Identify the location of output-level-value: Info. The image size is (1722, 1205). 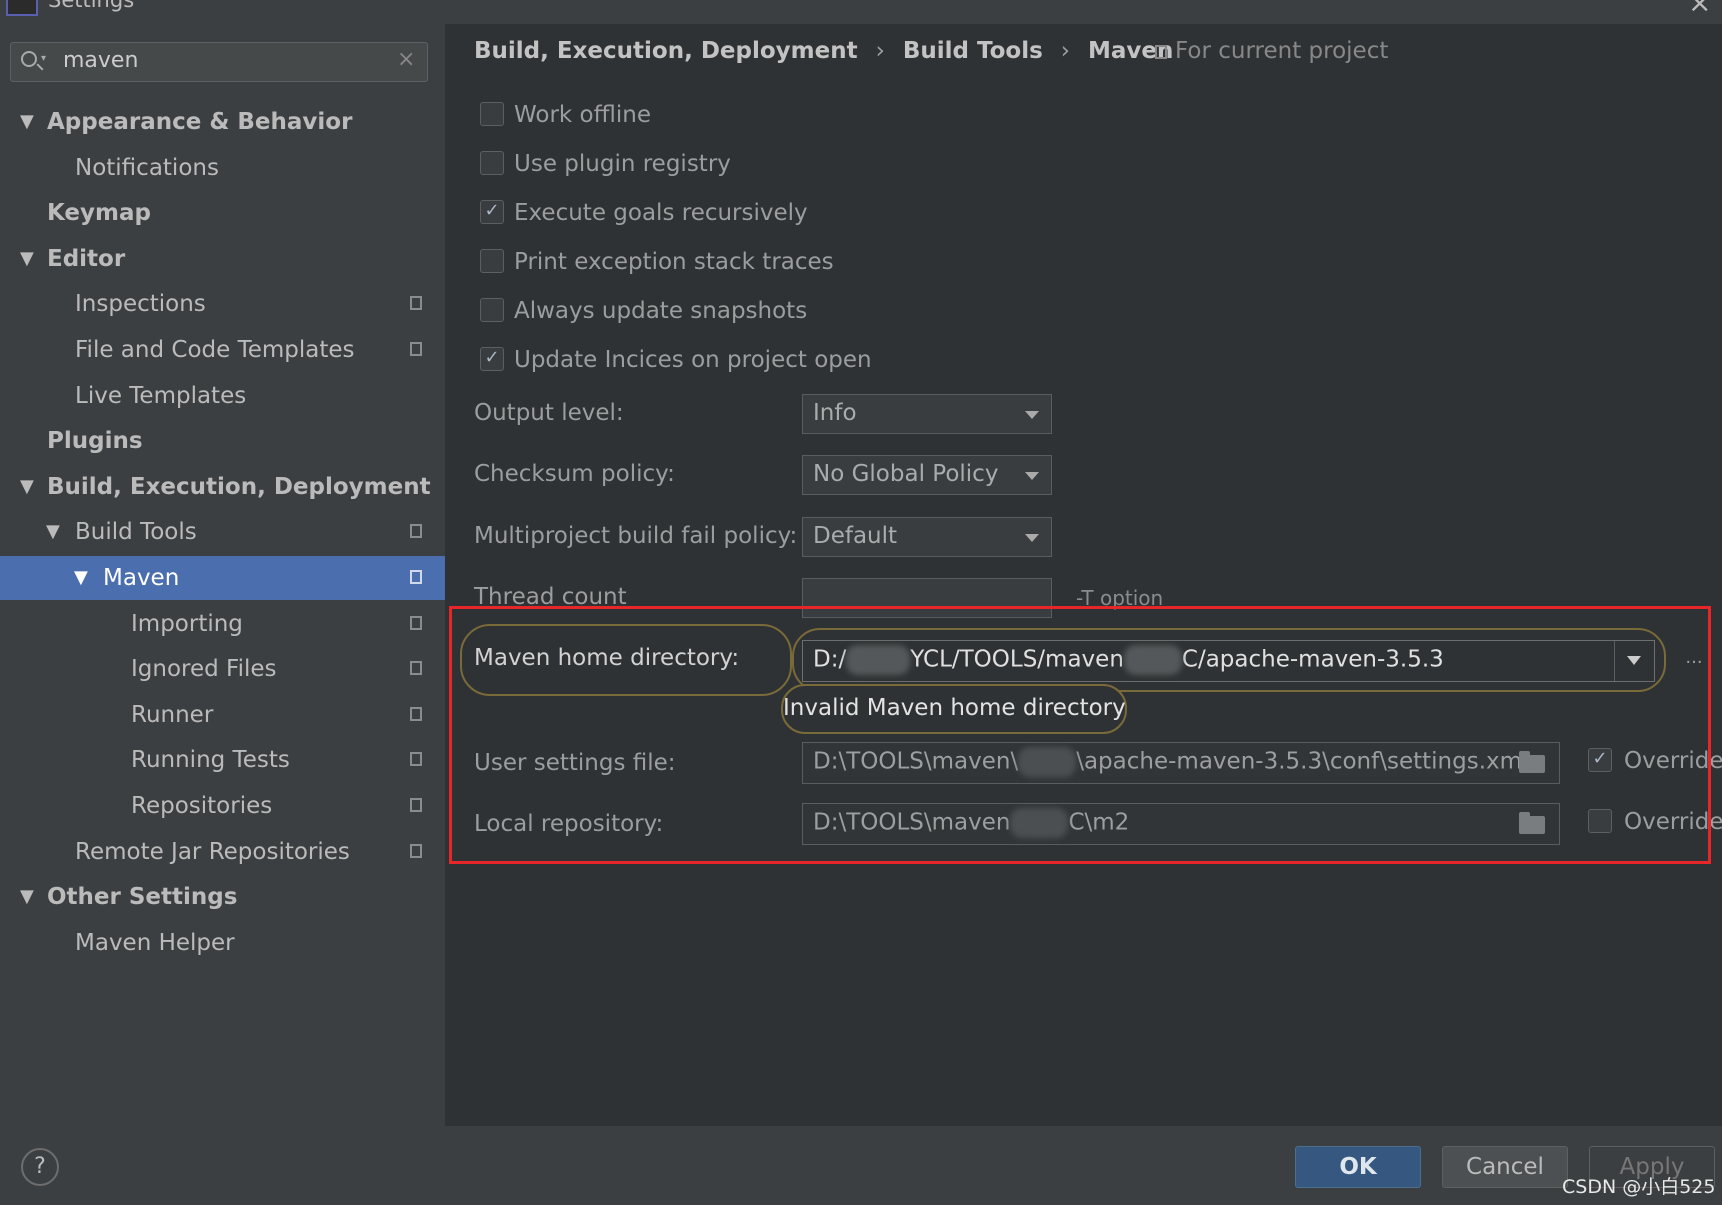
(835, 413).